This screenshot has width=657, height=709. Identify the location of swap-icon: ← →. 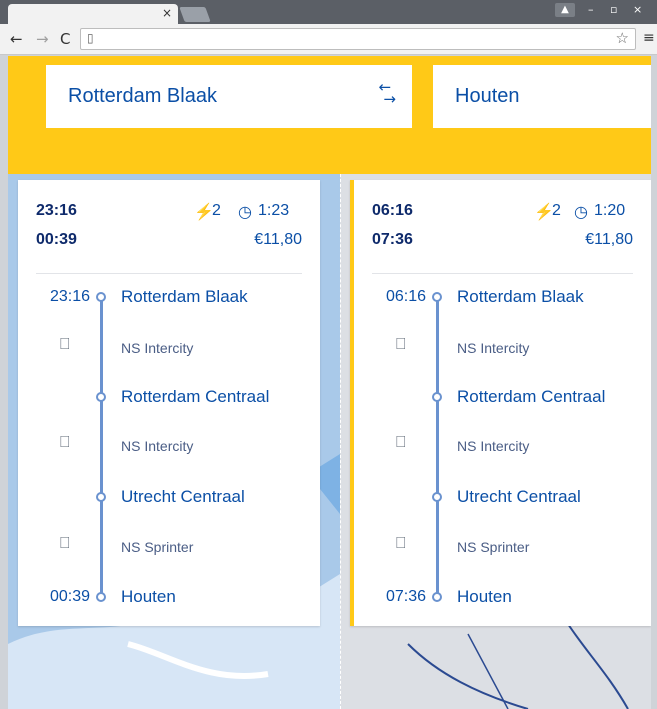
(387, 93).